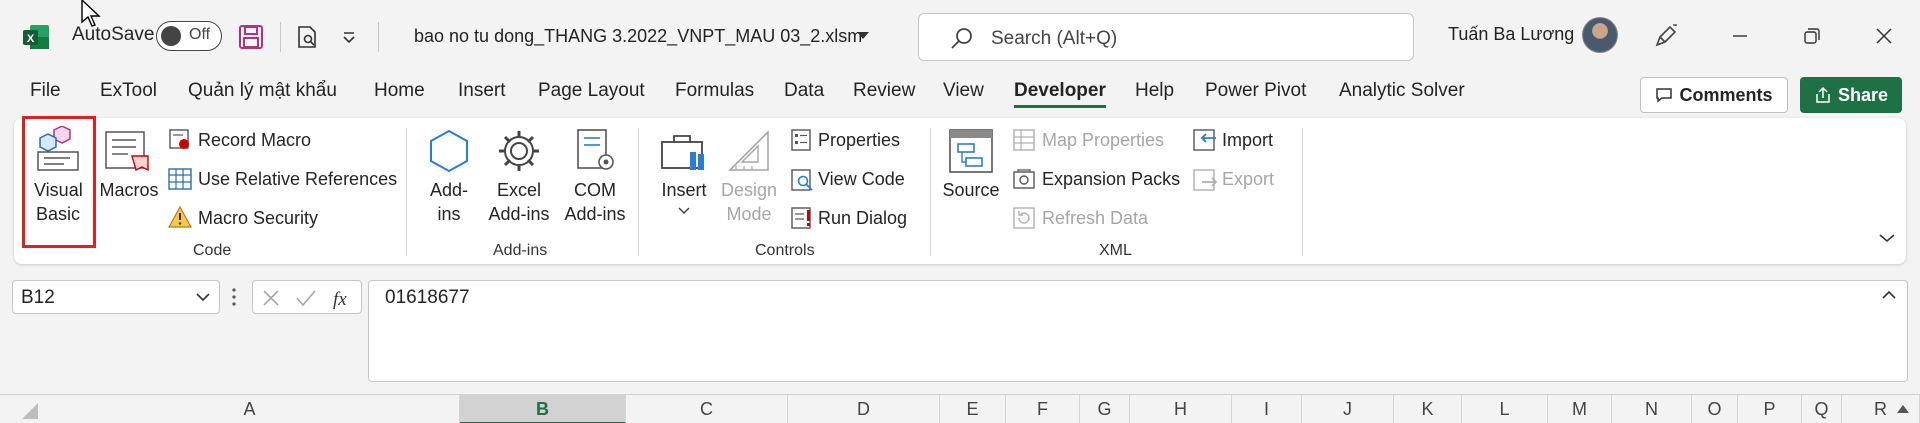 The height and width of the screenshot is (423, 1920). I want to click on formula-buttons: fx, so click(307, 297).